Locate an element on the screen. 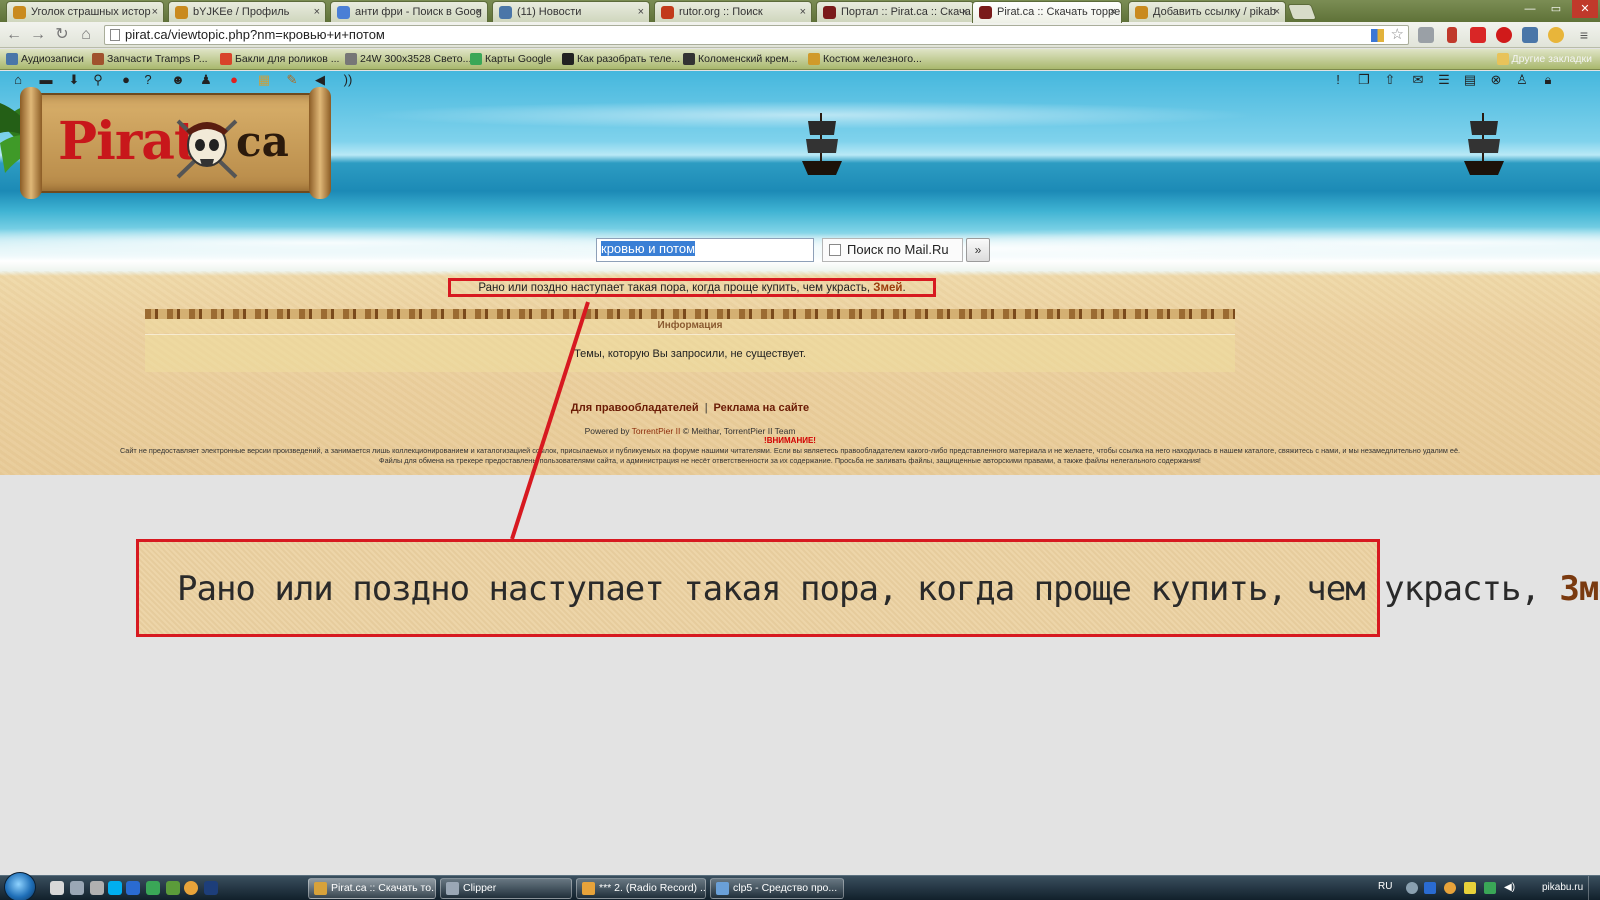  browser-tab: (11) Новости × is located at coordinates (571, 11).